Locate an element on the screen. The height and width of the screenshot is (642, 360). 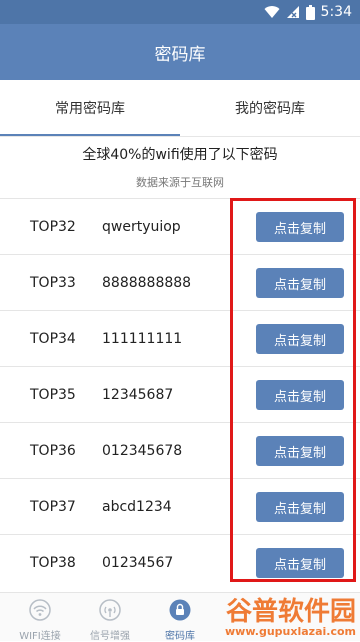
list-item: TOP34 111111111 点击复制 is located at coordinates (180, 338).